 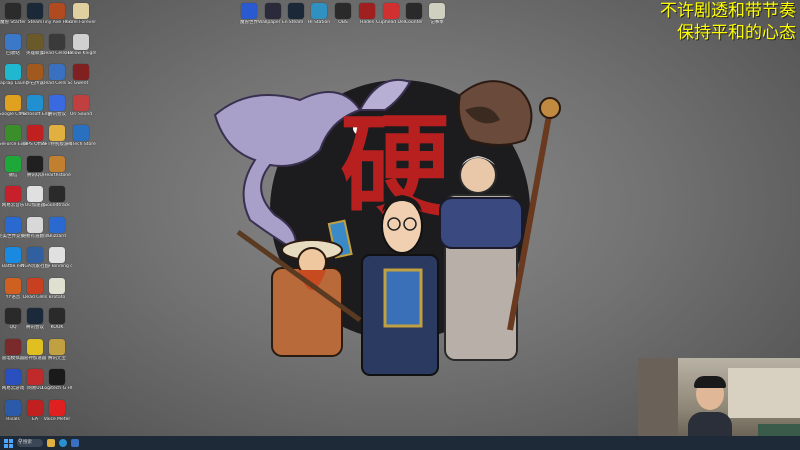 I want to click on taskbar-search: 搜索, so click(x=30, y=443).